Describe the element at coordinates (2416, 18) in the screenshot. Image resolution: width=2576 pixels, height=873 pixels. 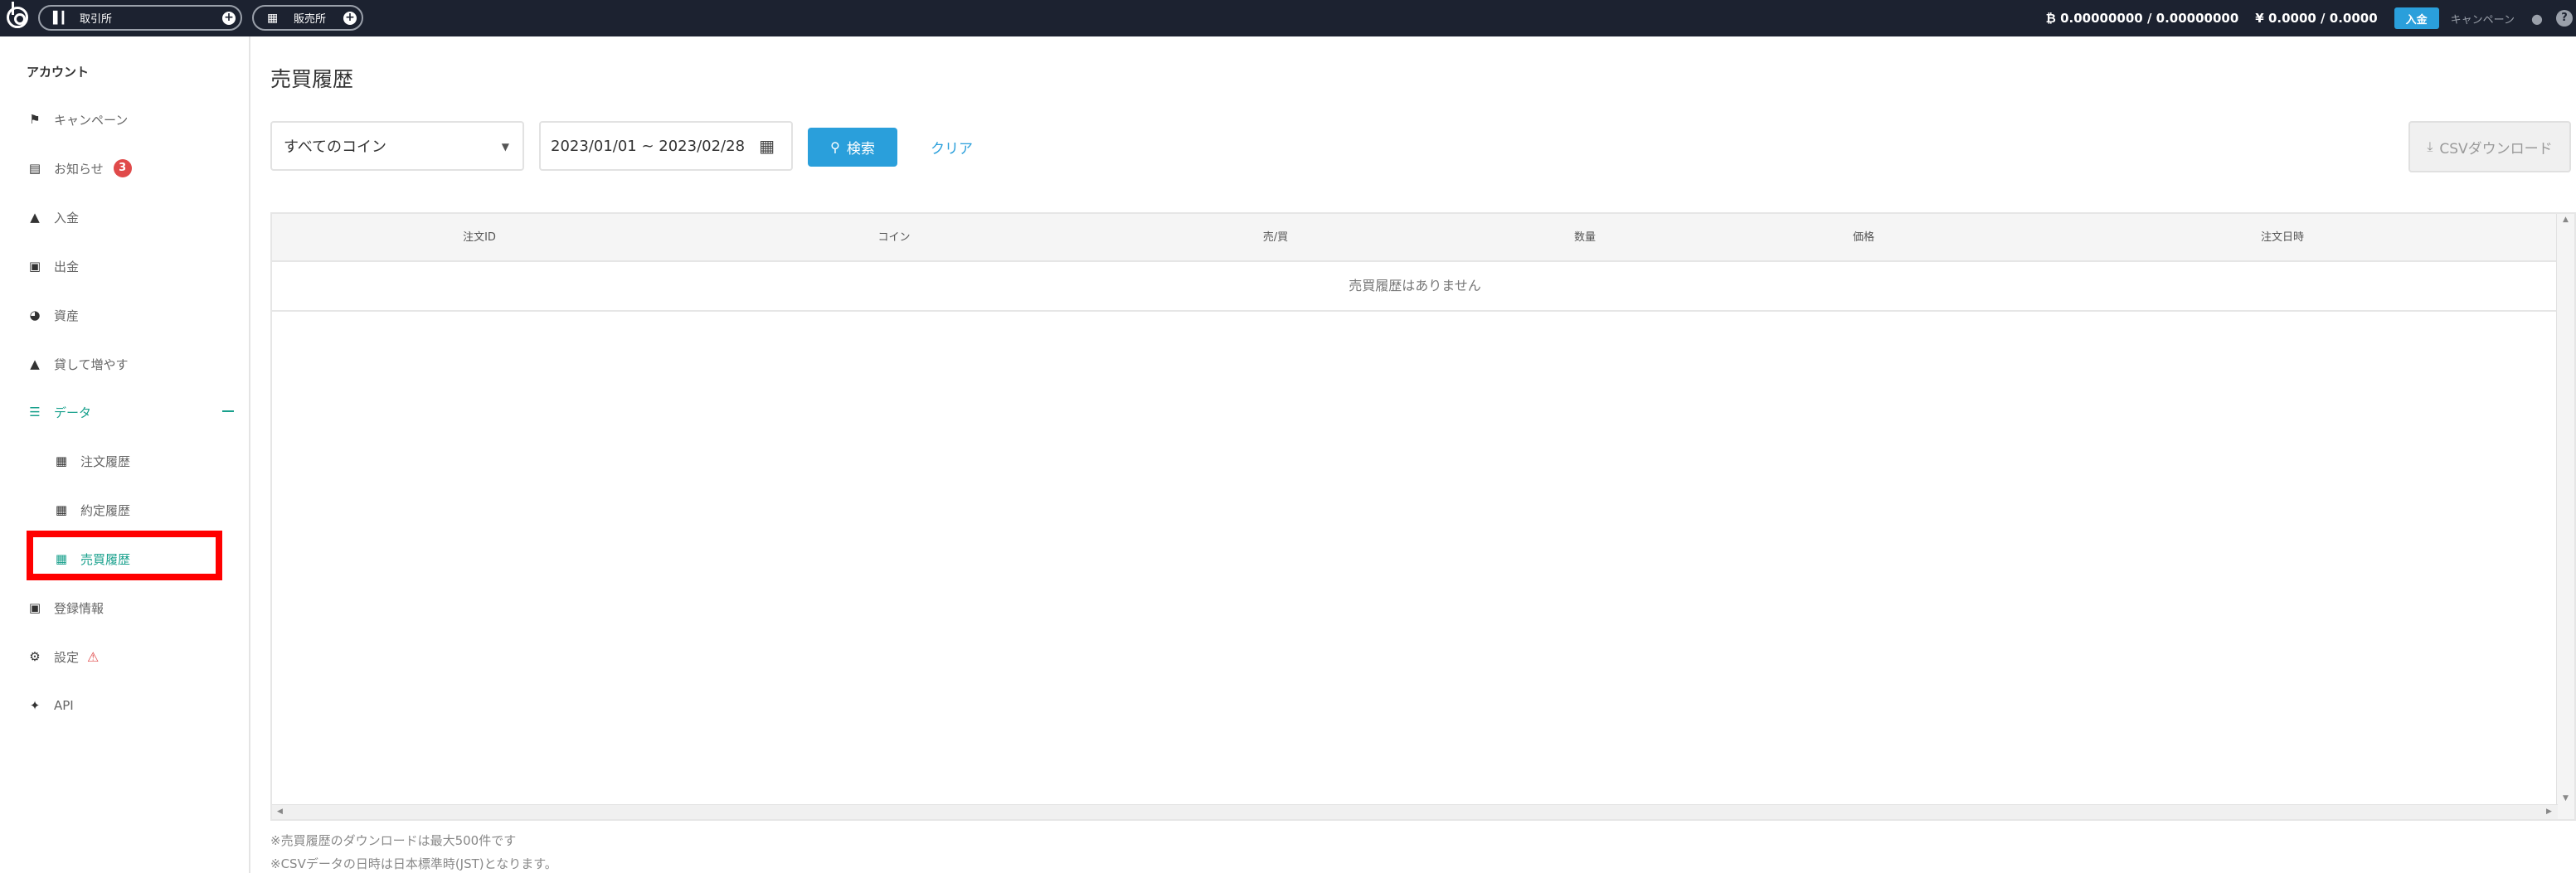
I see `deposit-button: 入金` at that location.